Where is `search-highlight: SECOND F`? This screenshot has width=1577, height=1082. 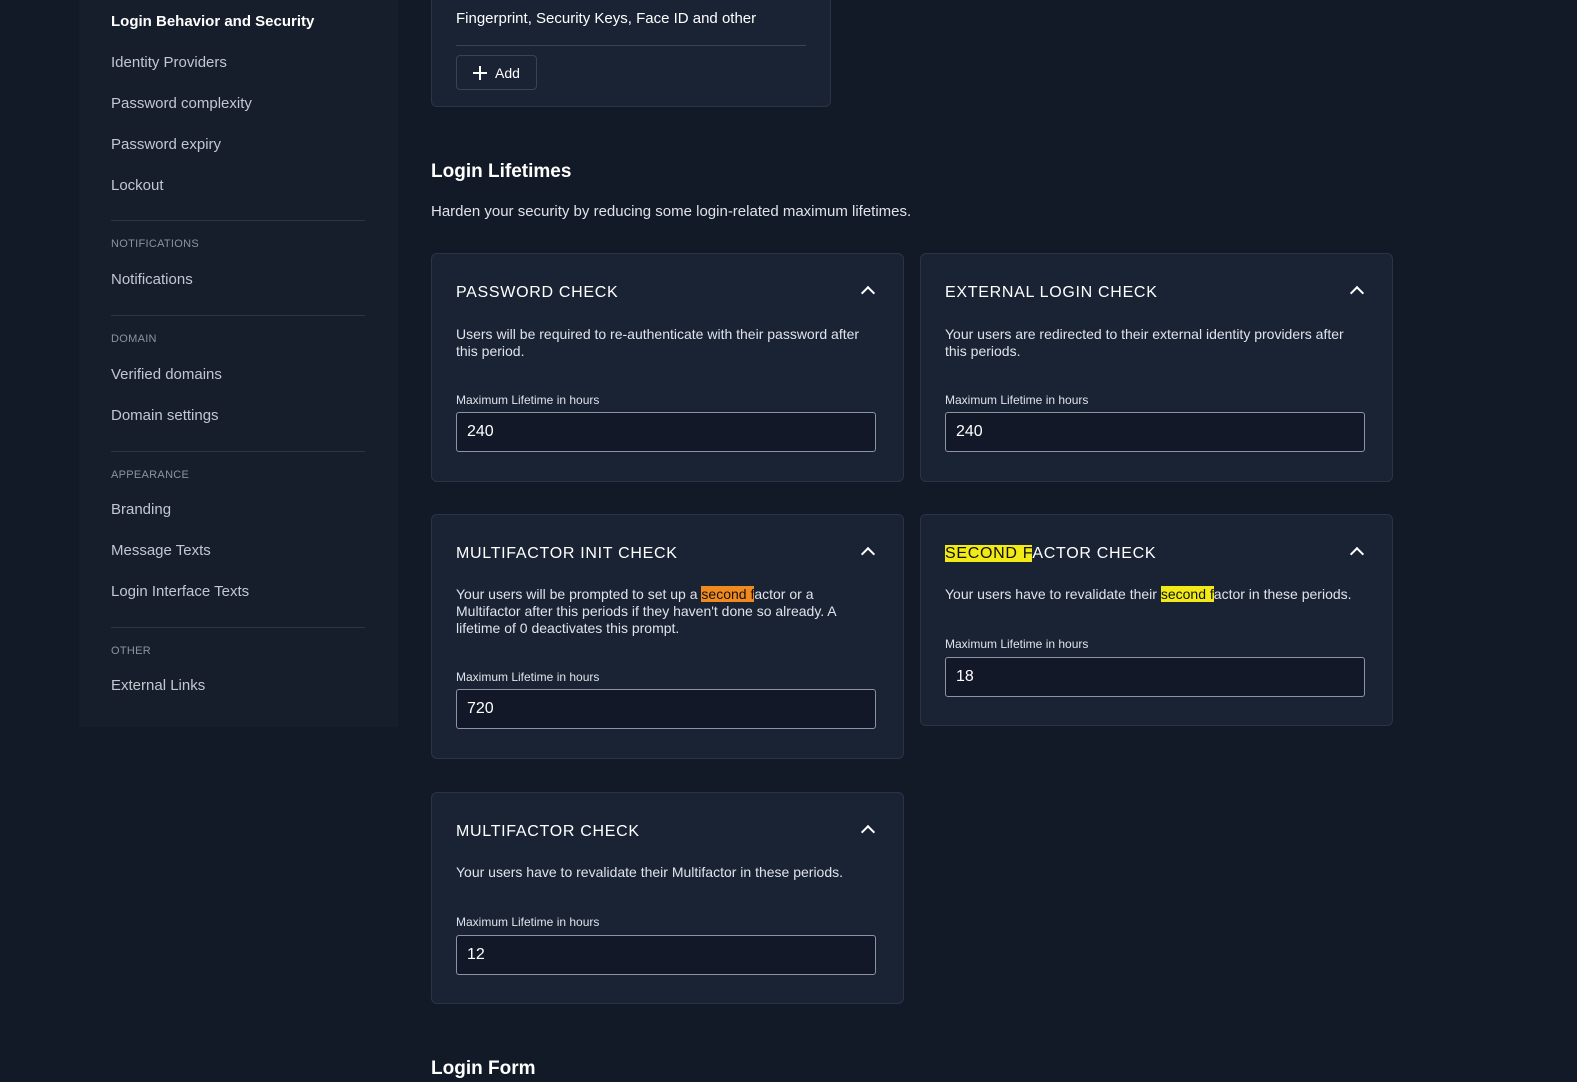
search-highlight: SECOND F is located at coordinates (989, 553).